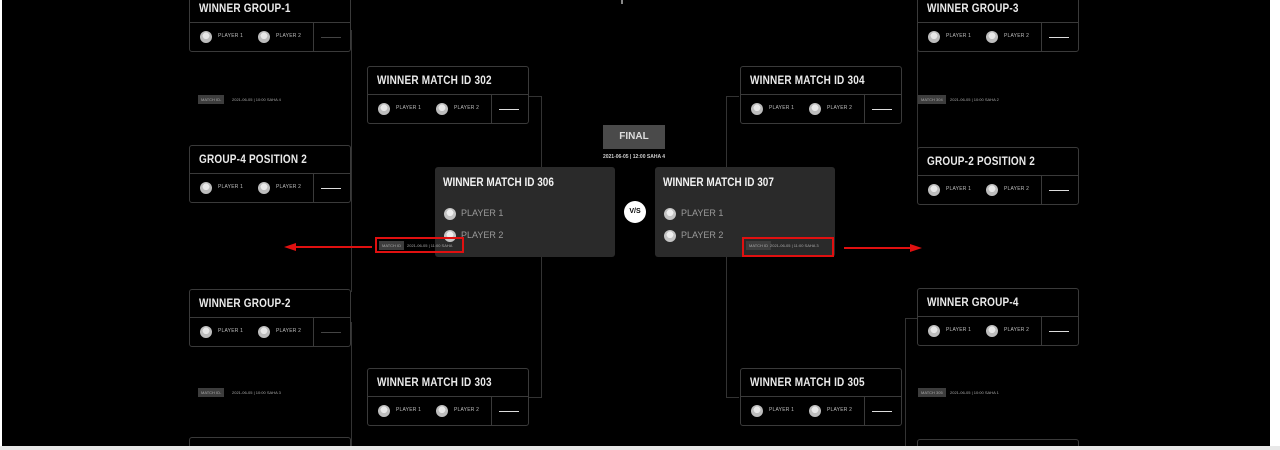  I want to click on match-card-winner-group-1: WINNER GROUP-1 PLAYER 1 PLAYER 2, so click(270, 26).